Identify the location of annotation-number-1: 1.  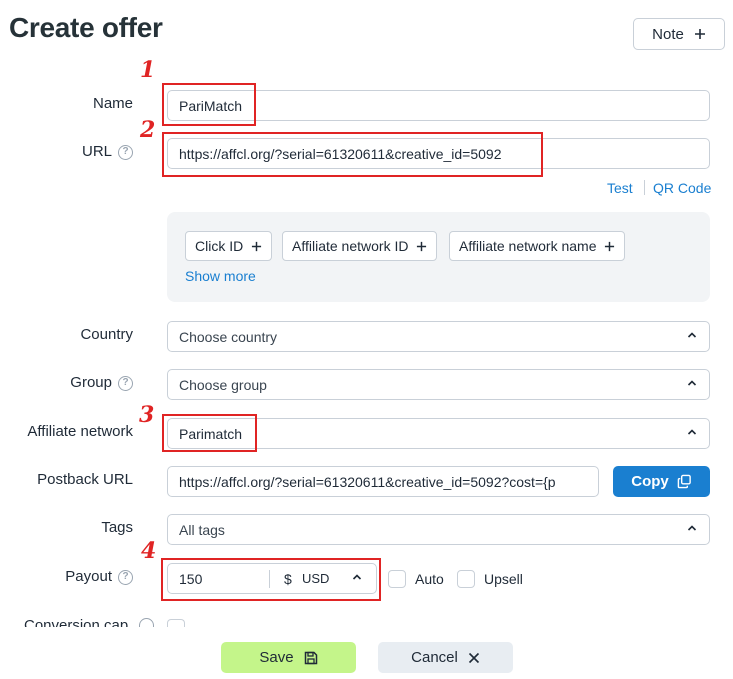
(148, 70).